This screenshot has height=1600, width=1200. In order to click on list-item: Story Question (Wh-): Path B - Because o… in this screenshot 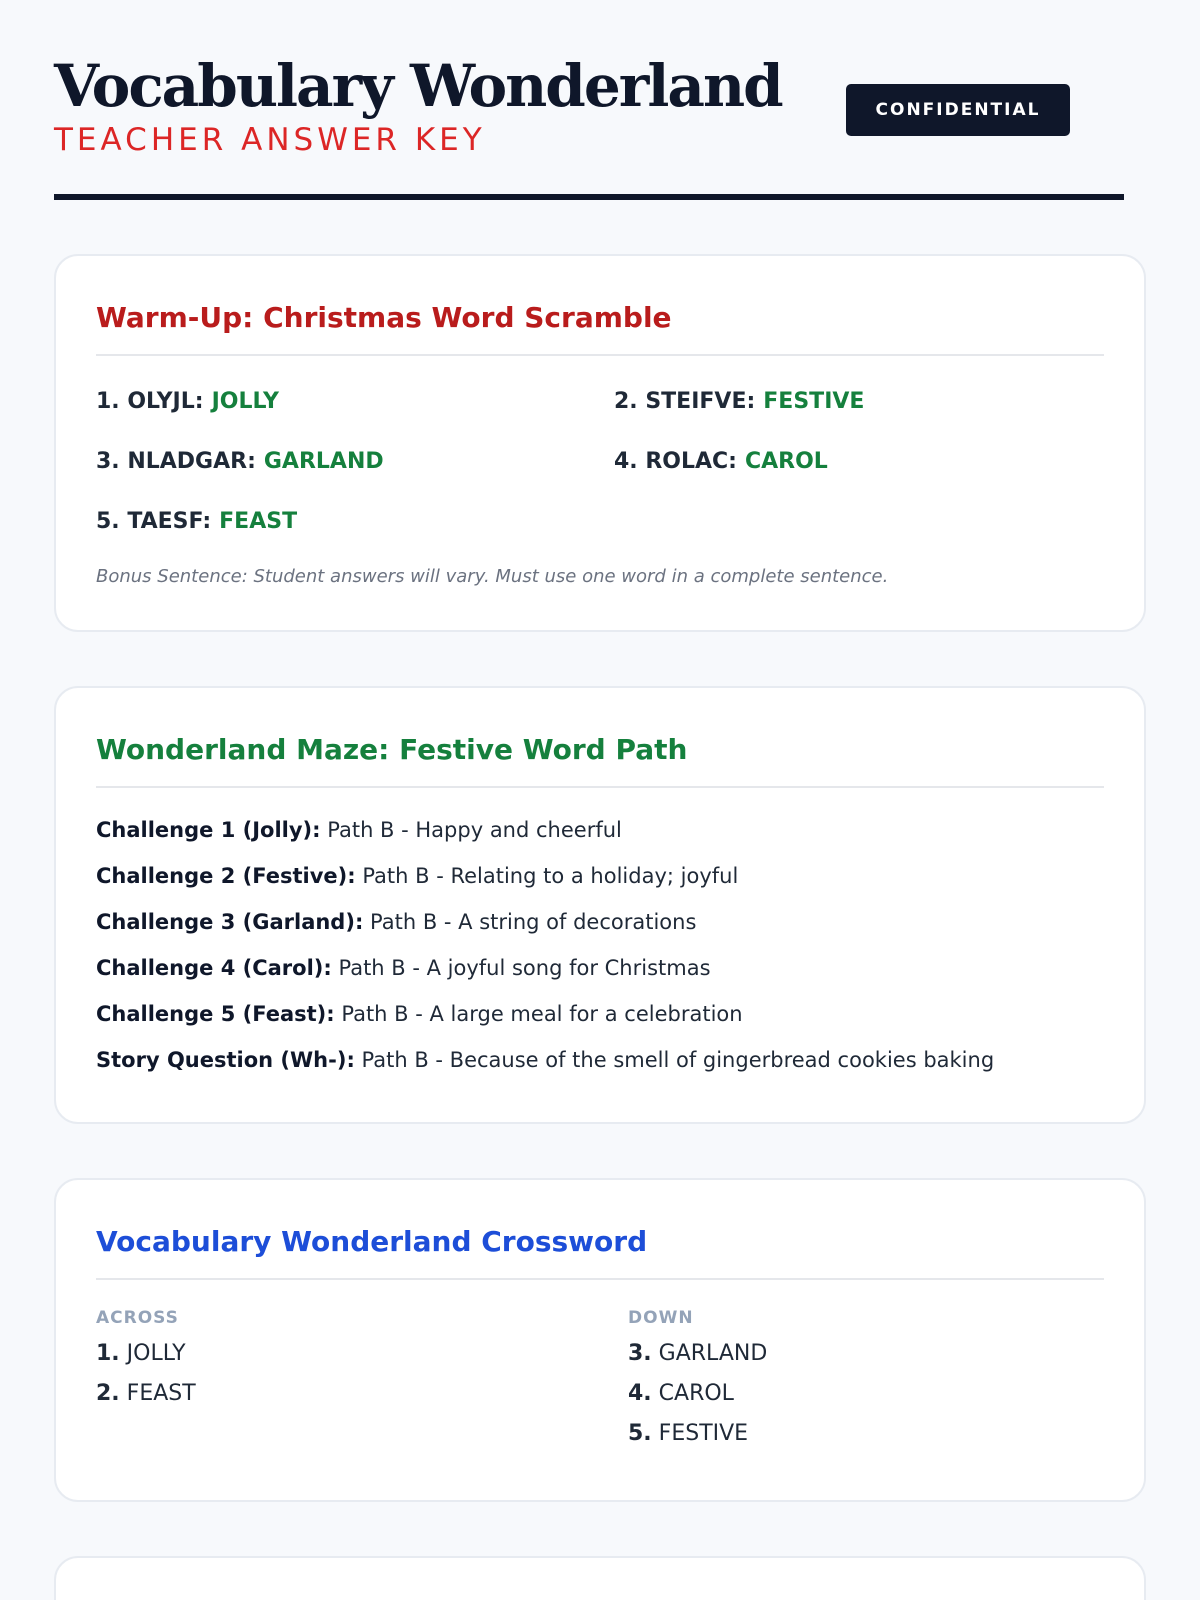, I will do `click(600, 1060)`.